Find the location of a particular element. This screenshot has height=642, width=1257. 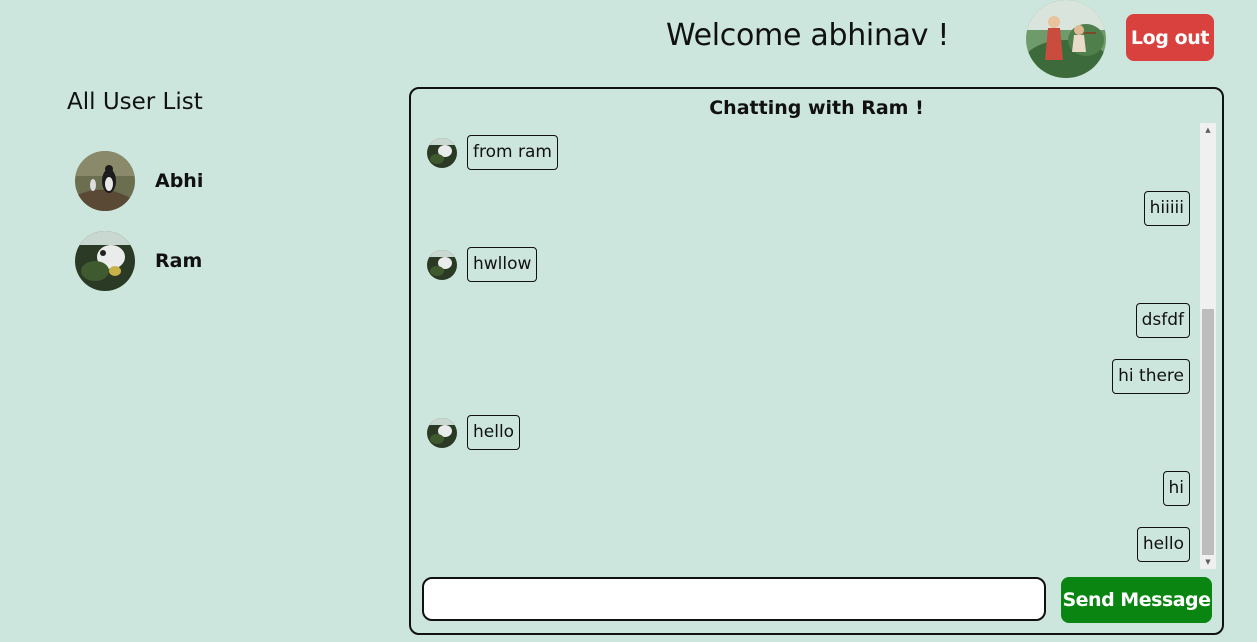

message-input is located at coordinates (734, 599).